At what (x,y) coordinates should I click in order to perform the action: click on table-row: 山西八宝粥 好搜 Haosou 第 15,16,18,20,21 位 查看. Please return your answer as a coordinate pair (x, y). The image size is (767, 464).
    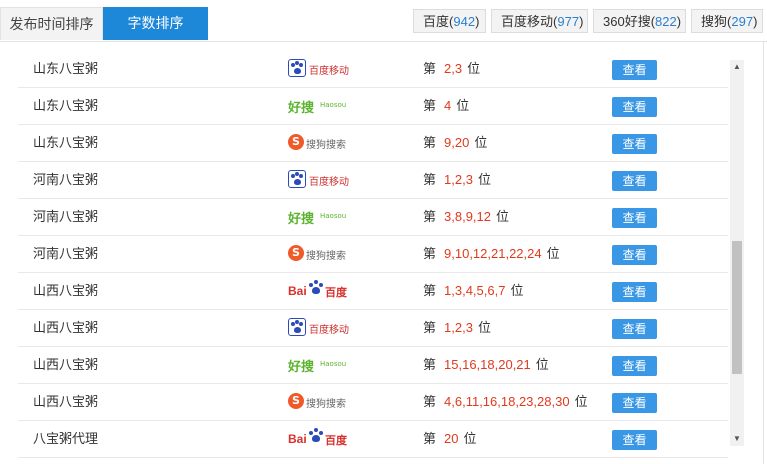
    Looking at the image, I should click on (373, 365).